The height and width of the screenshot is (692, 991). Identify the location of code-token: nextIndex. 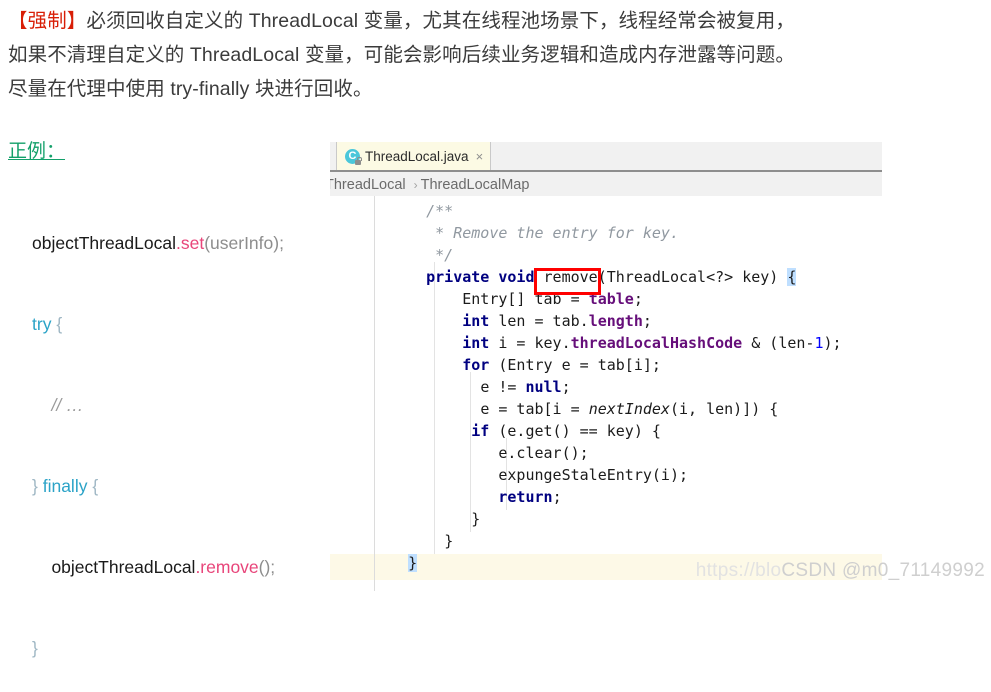
(629, 409).